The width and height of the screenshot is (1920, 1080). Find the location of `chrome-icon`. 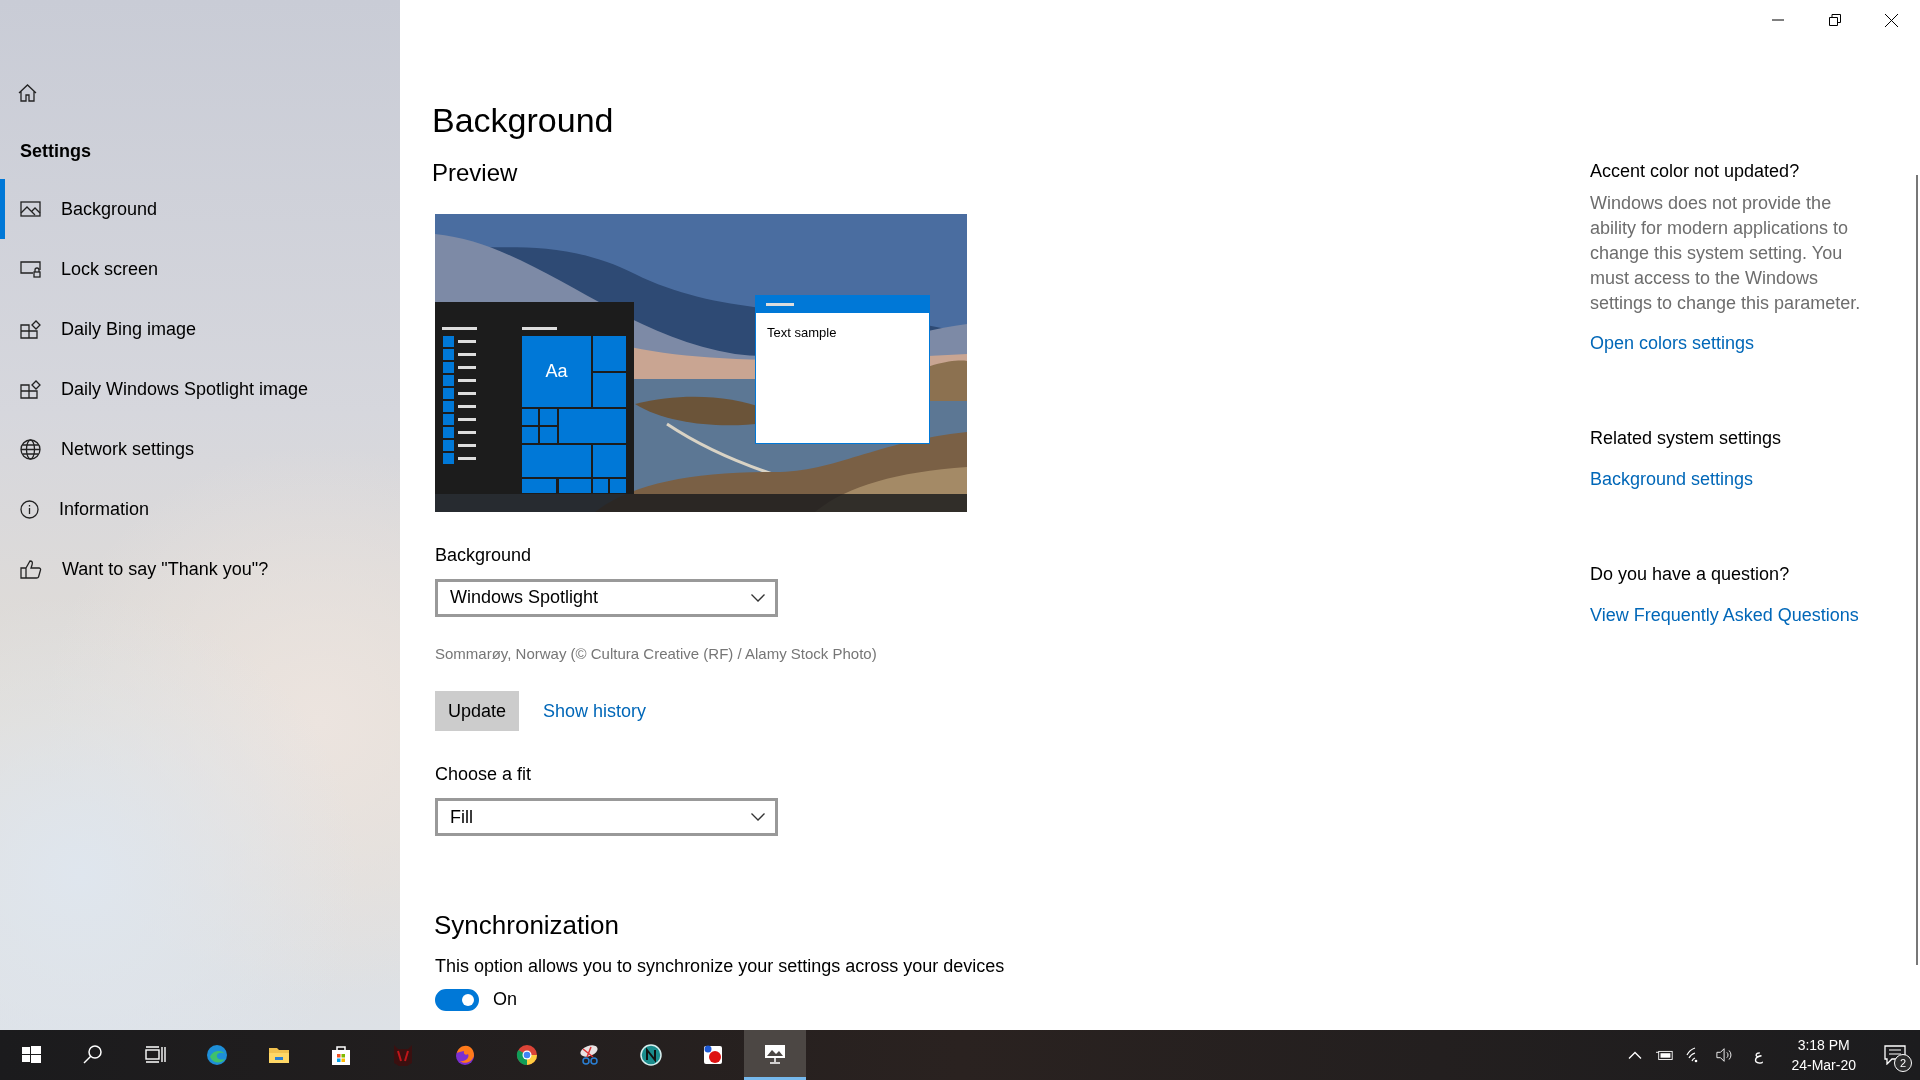

chrome-icon is located at coordinates (527, 1055).